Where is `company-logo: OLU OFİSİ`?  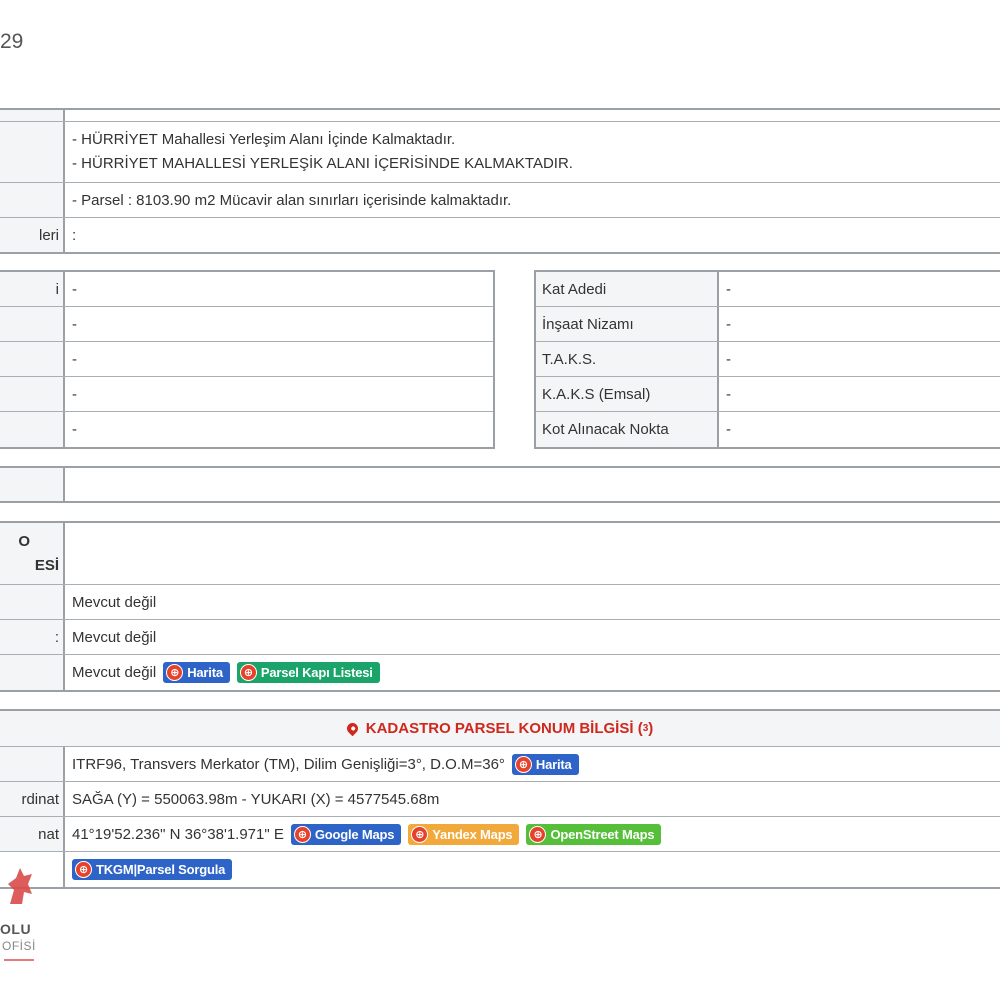
company-logo: OLU OFİSİ is located at coordinates (20, 917).